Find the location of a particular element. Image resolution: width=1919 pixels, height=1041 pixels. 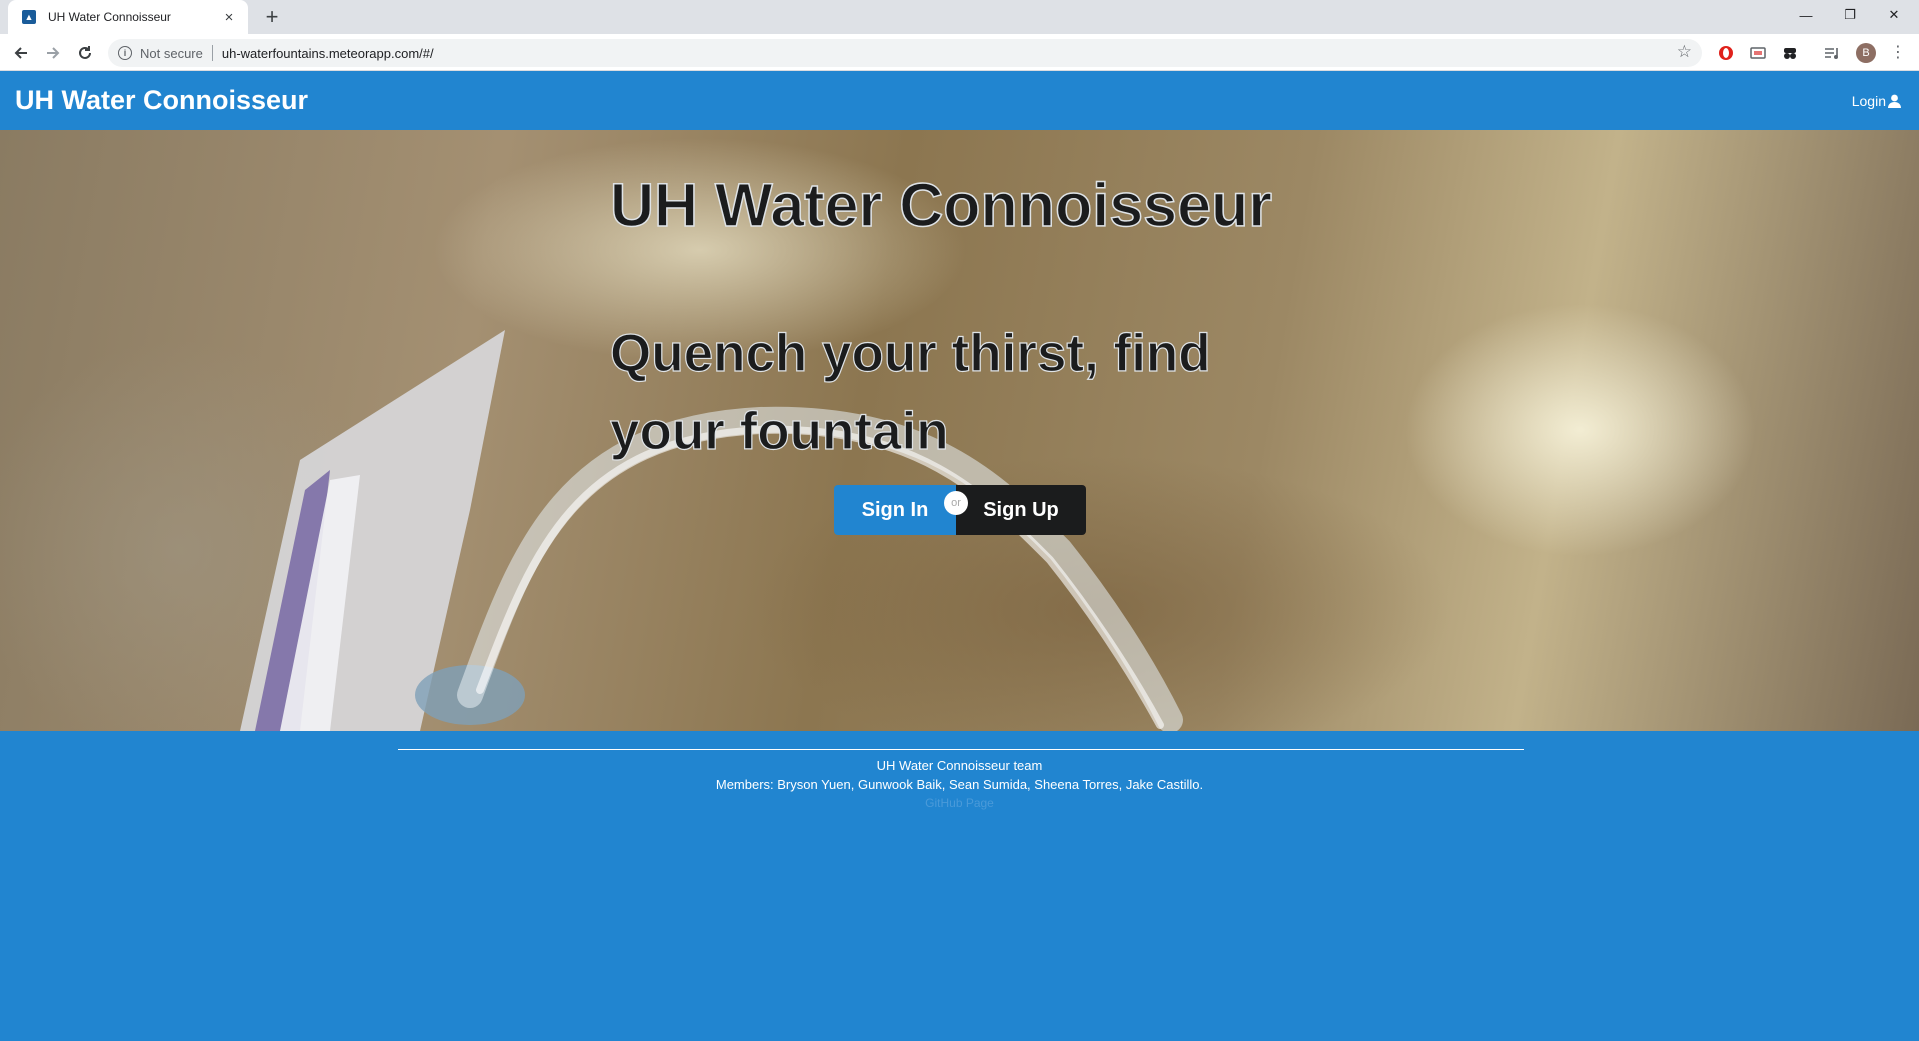

star-icon: ☆ is located at coordinates (1684, 52).